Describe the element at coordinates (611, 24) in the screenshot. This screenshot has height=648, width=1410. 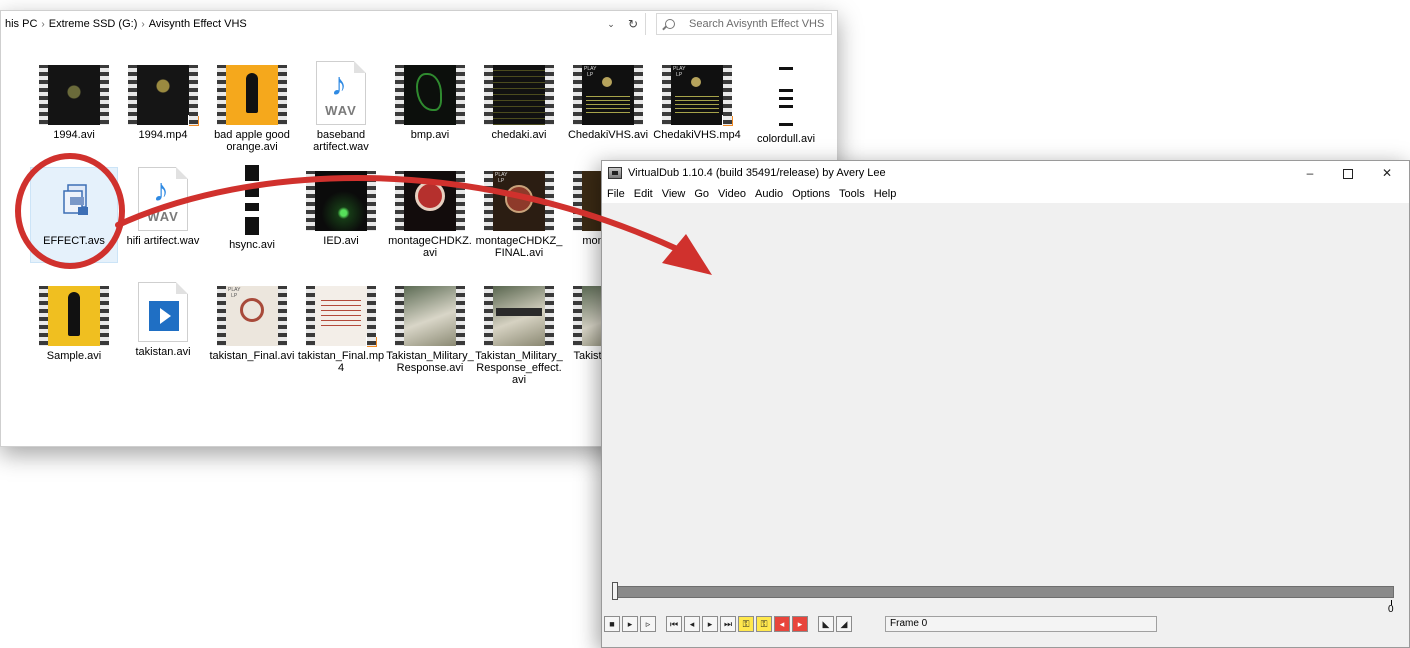
I see `chevron-down-icon: ⌄` at that location.